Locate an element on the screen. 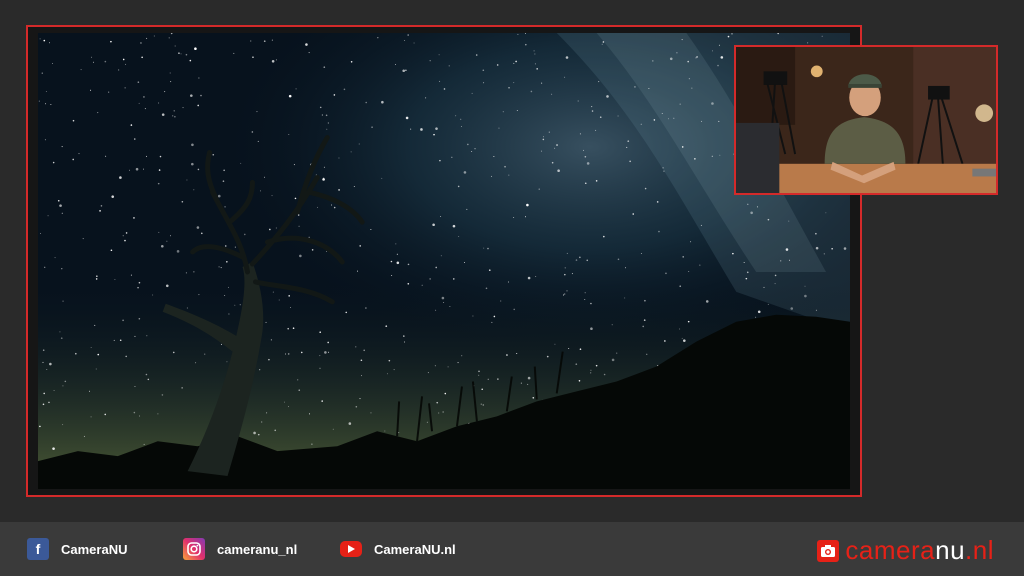 The image size is (1024, 576). brand-wordmark: cameranu.nl is located at coordinates (919, 550).